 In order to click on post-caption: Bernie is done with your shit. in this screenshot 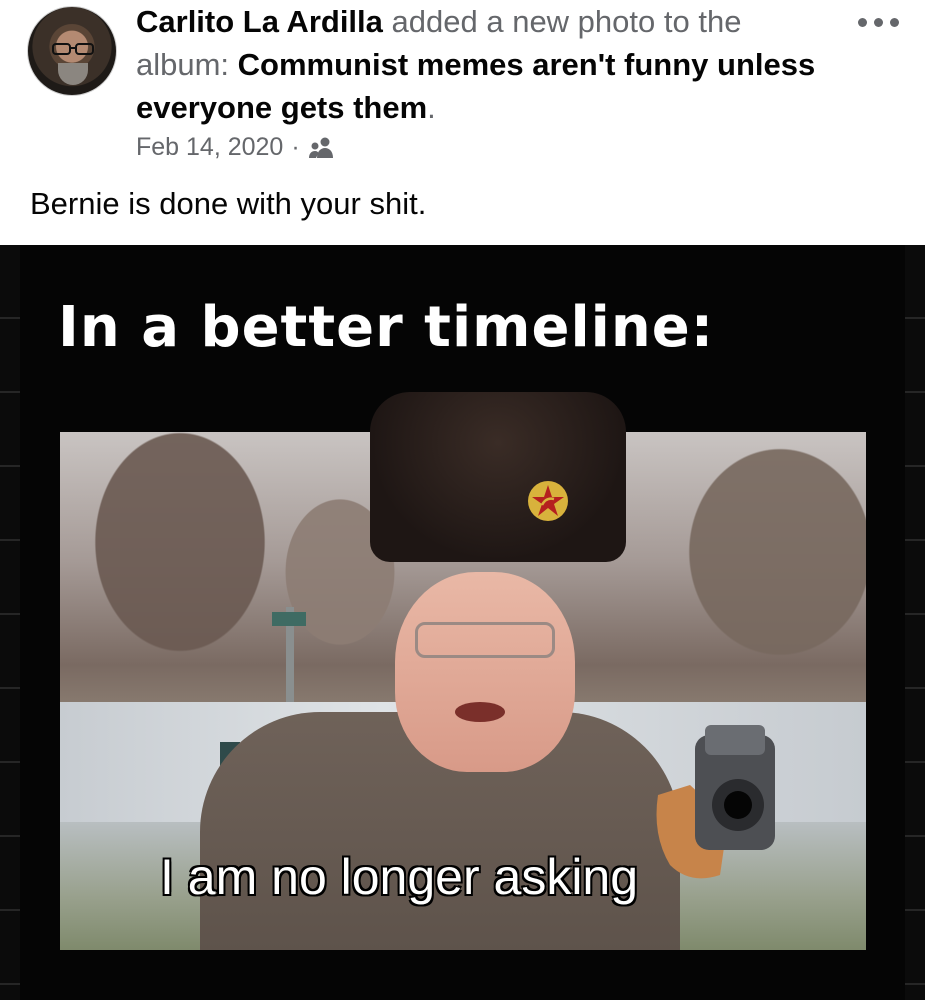, I will do `click(228, 203)`.